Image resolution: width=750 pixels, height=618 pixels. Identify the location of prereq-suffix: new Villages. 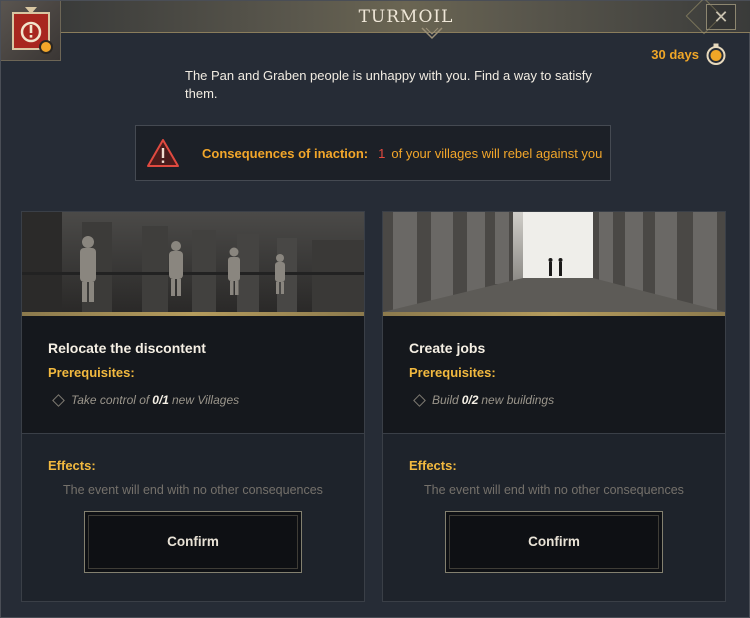
(205, 400).